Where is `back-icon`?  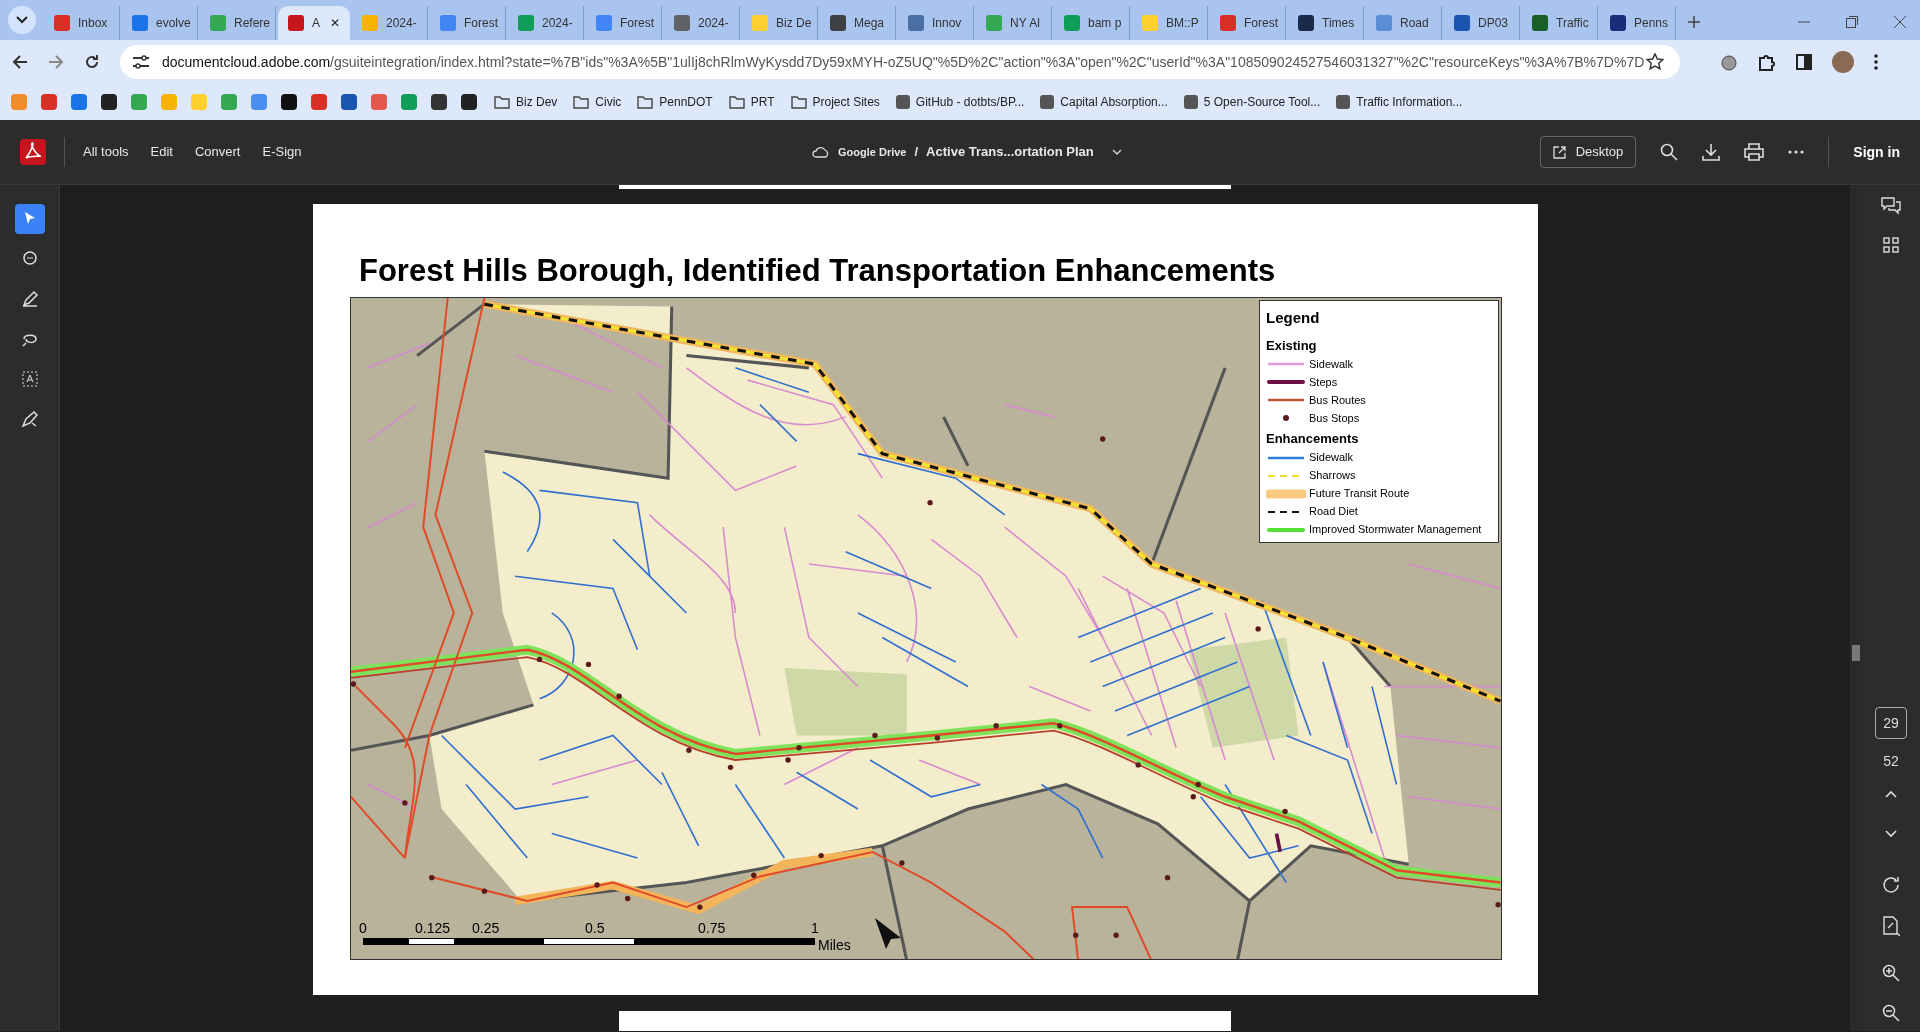
back-icon is located at coordinates (20, 62).